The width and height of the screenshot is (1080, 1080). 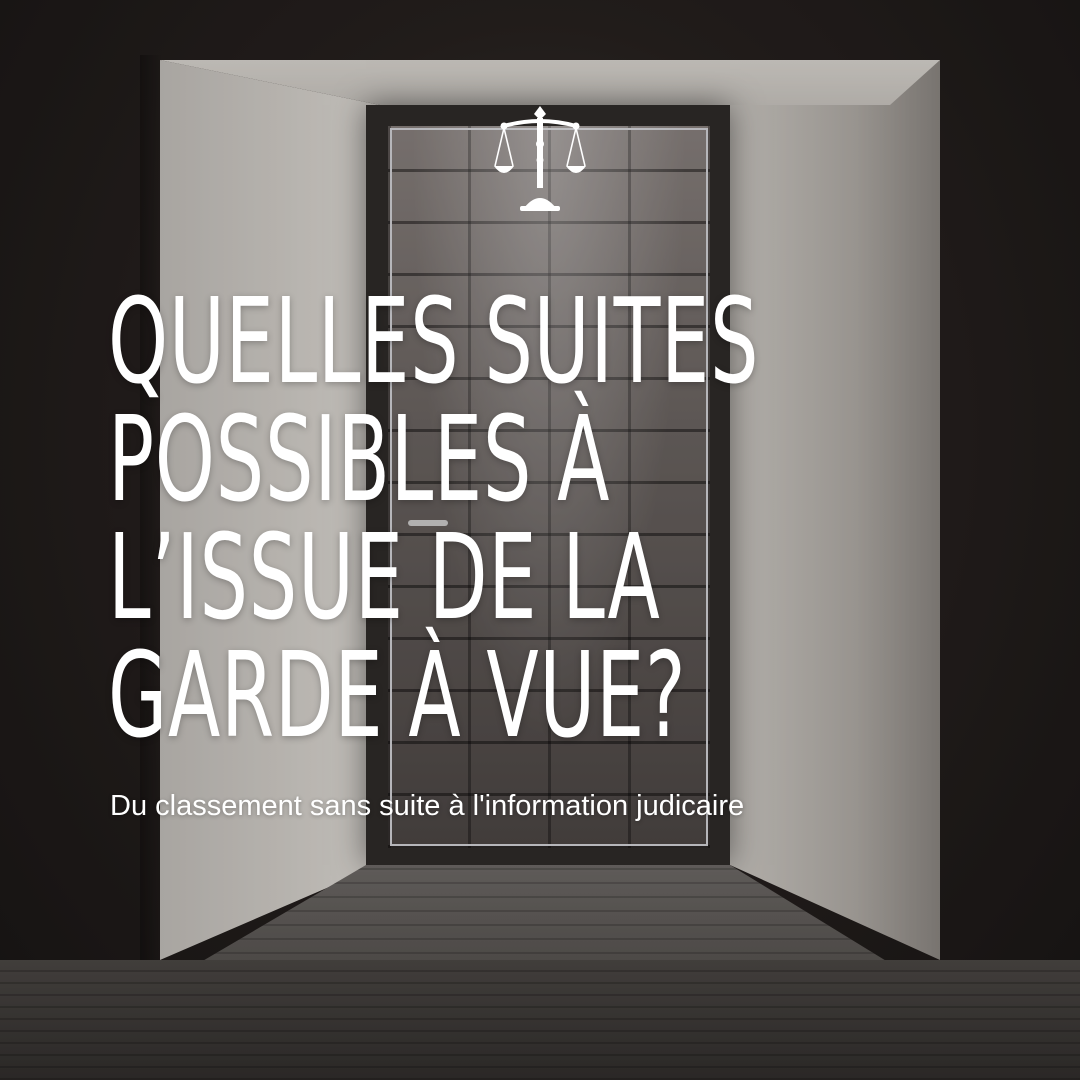 What do you see at coordinates (384, 577) in the screenshot?
I see `headline-line-3: L’ISSUE DE LA` at bounding box center [384, 577].